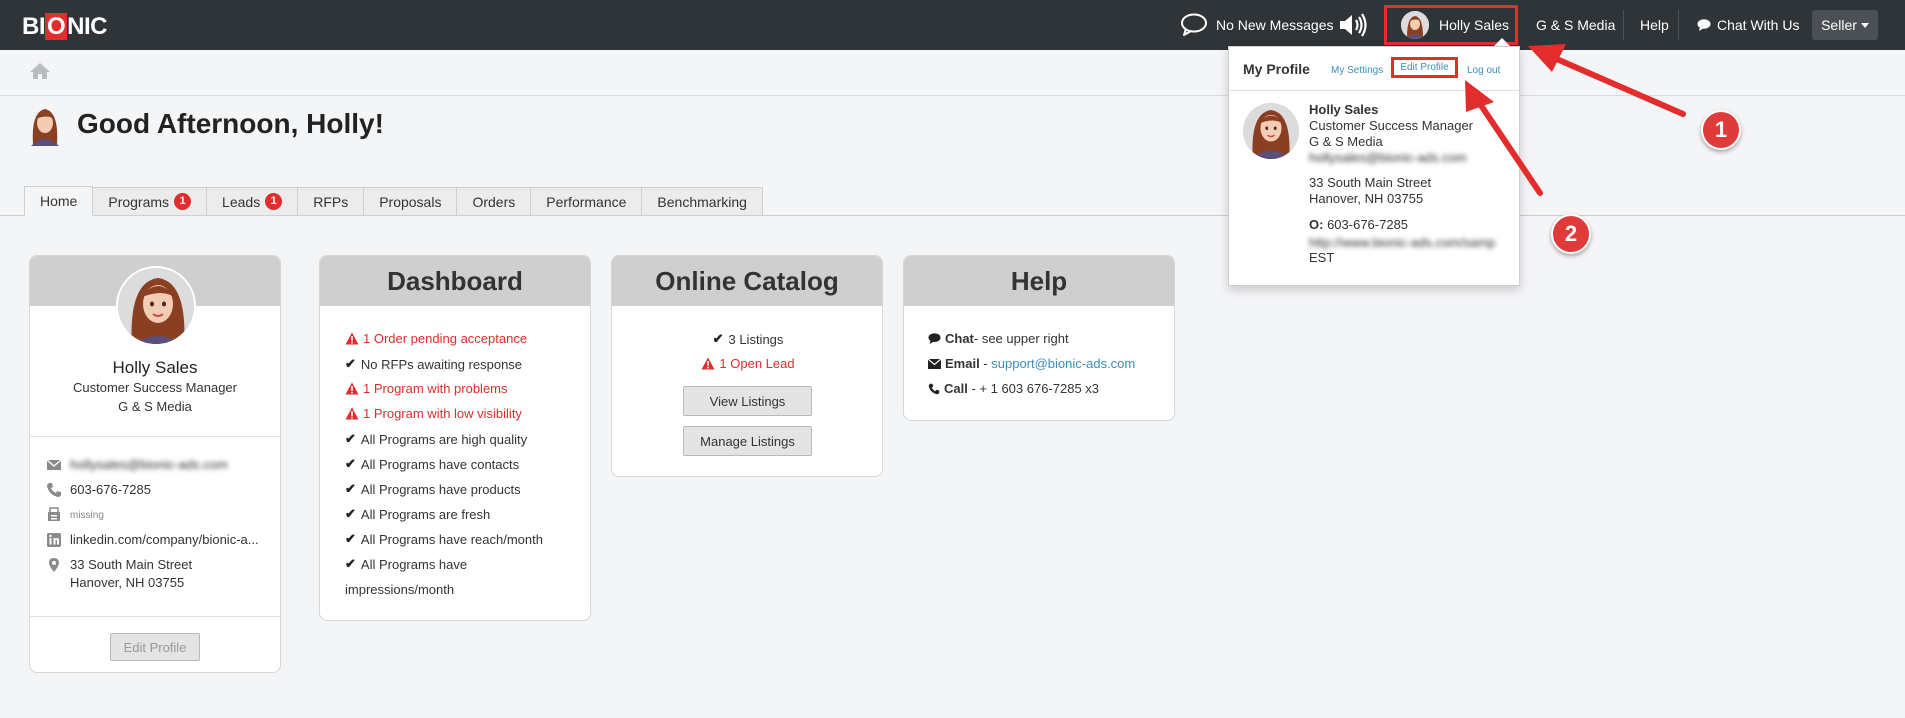 Image resolution: width=1905 pixels, height=718 pixels. What do you see at coordinates (1506, 142) in the screenshot?
I see `arrow-to-edit-profile` at bounding box center [1506, 142].